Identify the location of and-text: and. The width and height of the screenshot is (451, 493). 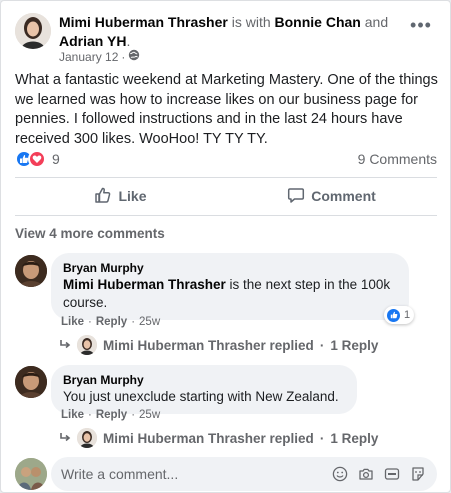
(376, 22).